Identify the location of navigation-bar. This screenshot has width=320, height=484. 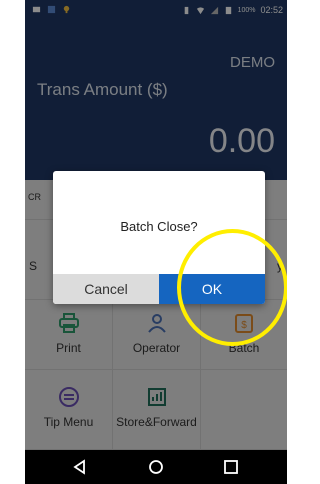
(156, 467).